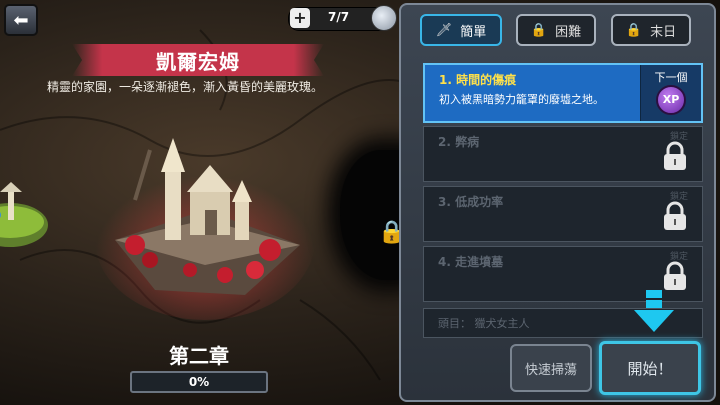 This screenshot has width=720, height=405. Describe the element at coordinates (459, 142) in the screenshot. I see `quest-title: 2. 弊病` at that location.